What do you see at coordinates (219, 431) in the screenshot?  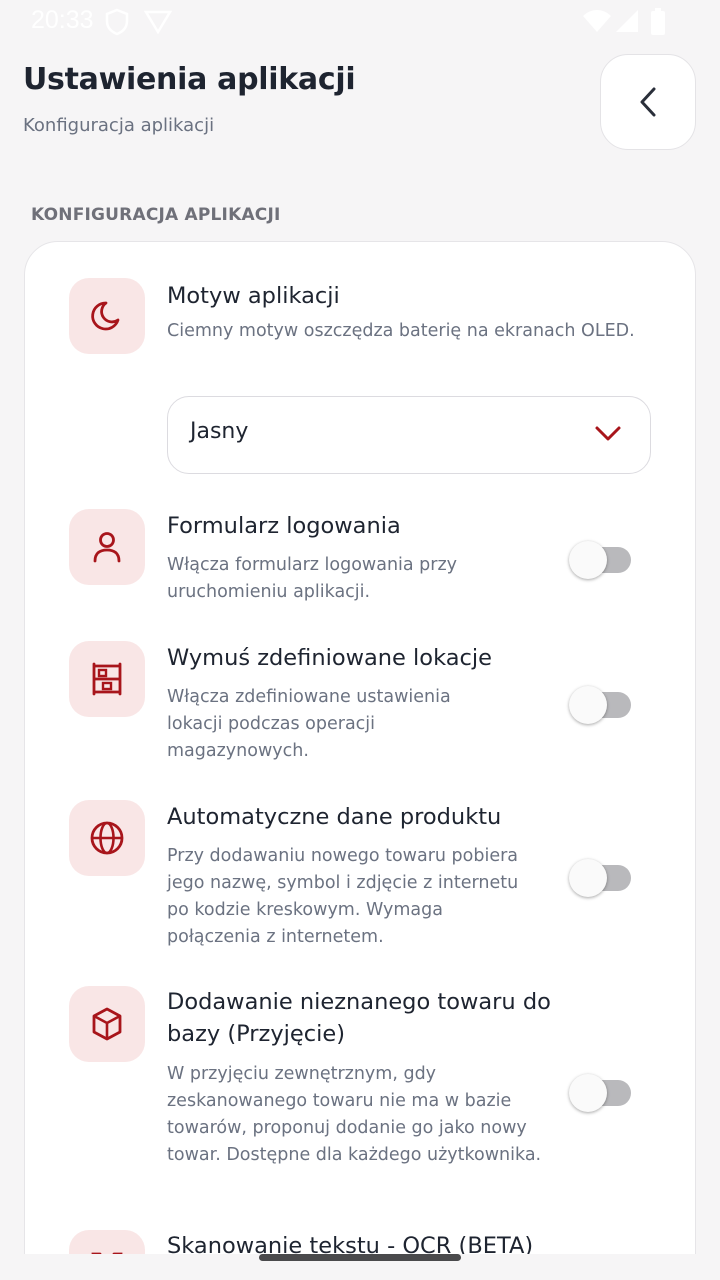 I see `theme-select-value: Jasny` at bounding box center [219, 431].